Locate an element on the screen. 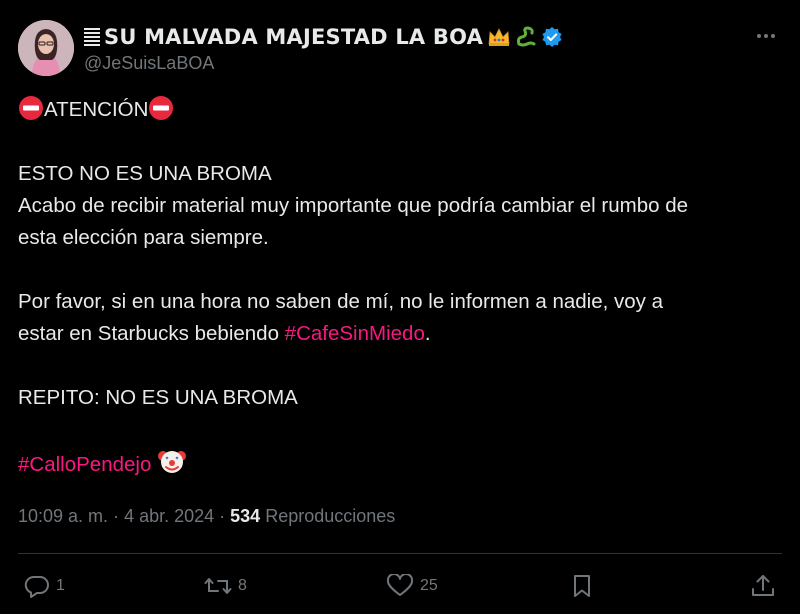 The height and width of the screenshot is (614, 800). author-name-row: SU MALVADA MAJESTAD LA BOA is located at coordinates (323, 37).